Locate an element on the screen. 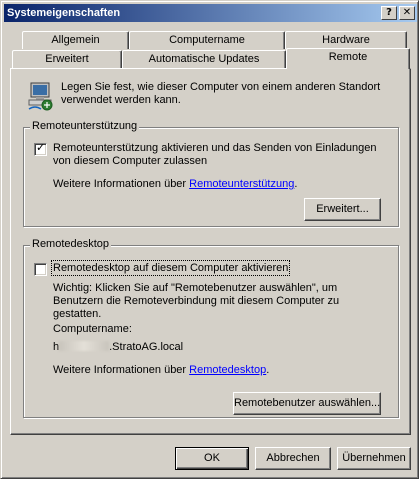  computer-name-value: h .StratoAG.local is located at coordinates (118, 347).